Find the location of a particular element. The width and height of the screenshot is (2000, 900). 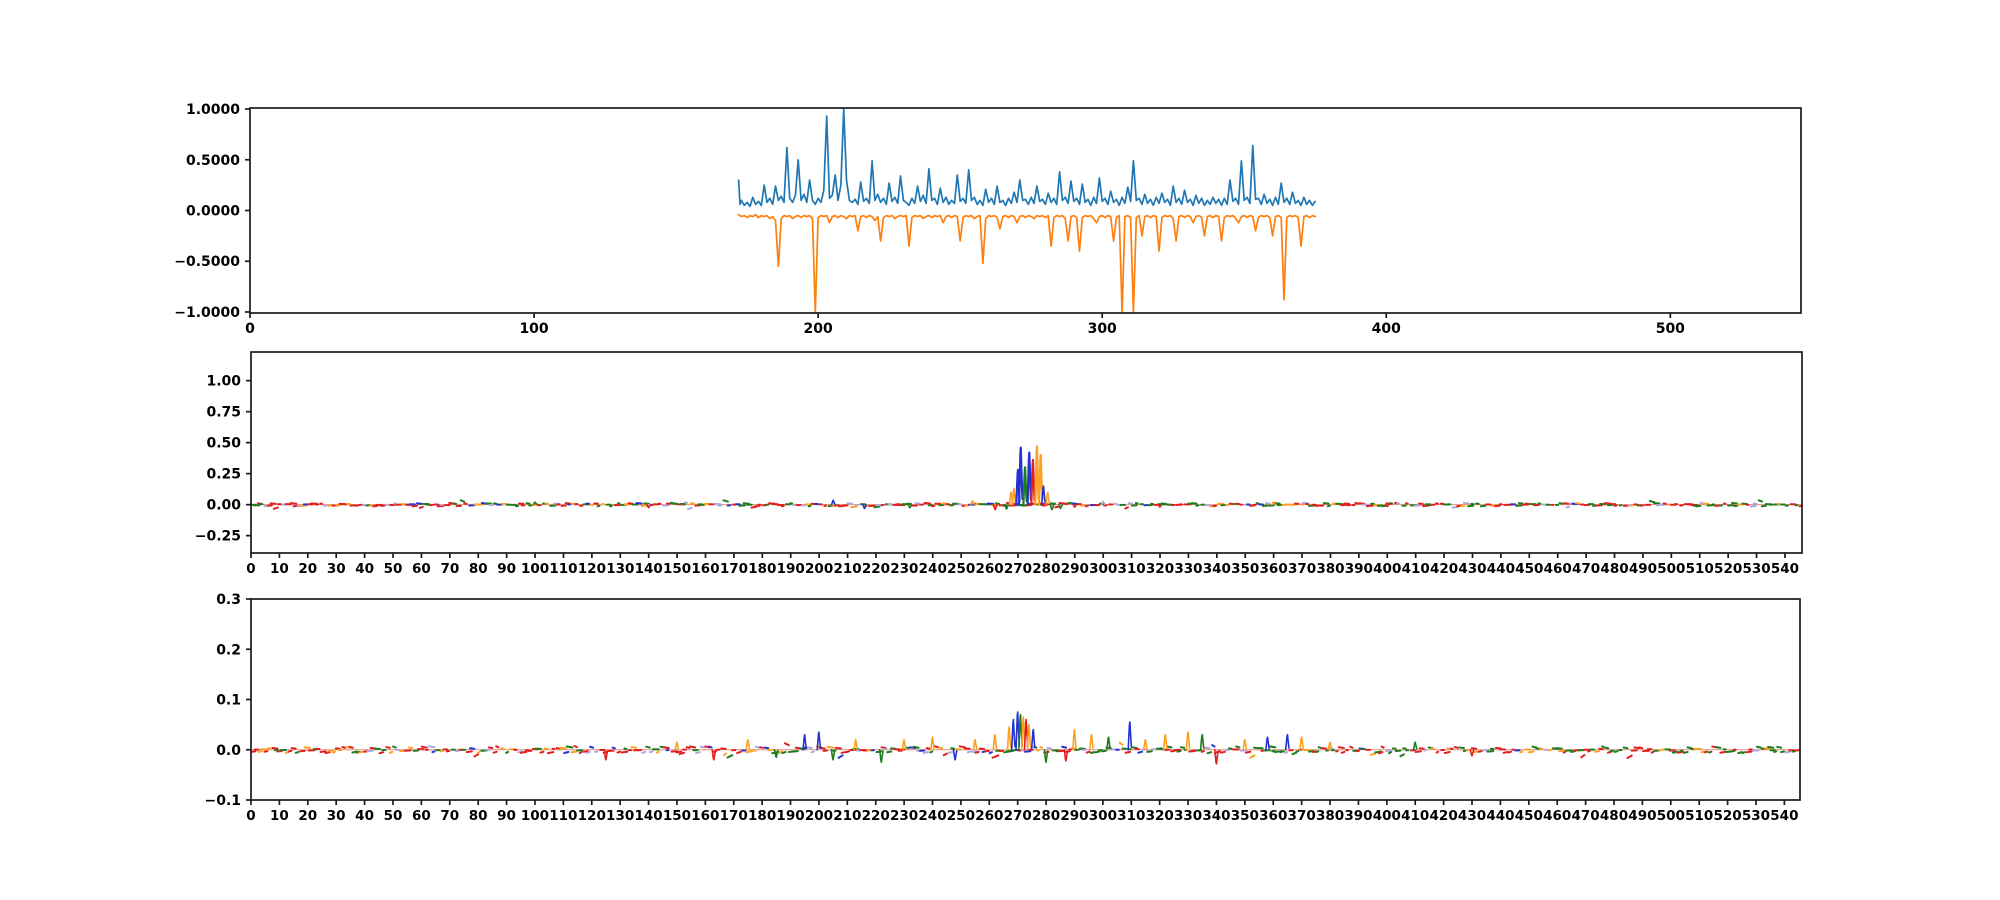

x-tick-label: 500 is located at coordinates (1671, 569).